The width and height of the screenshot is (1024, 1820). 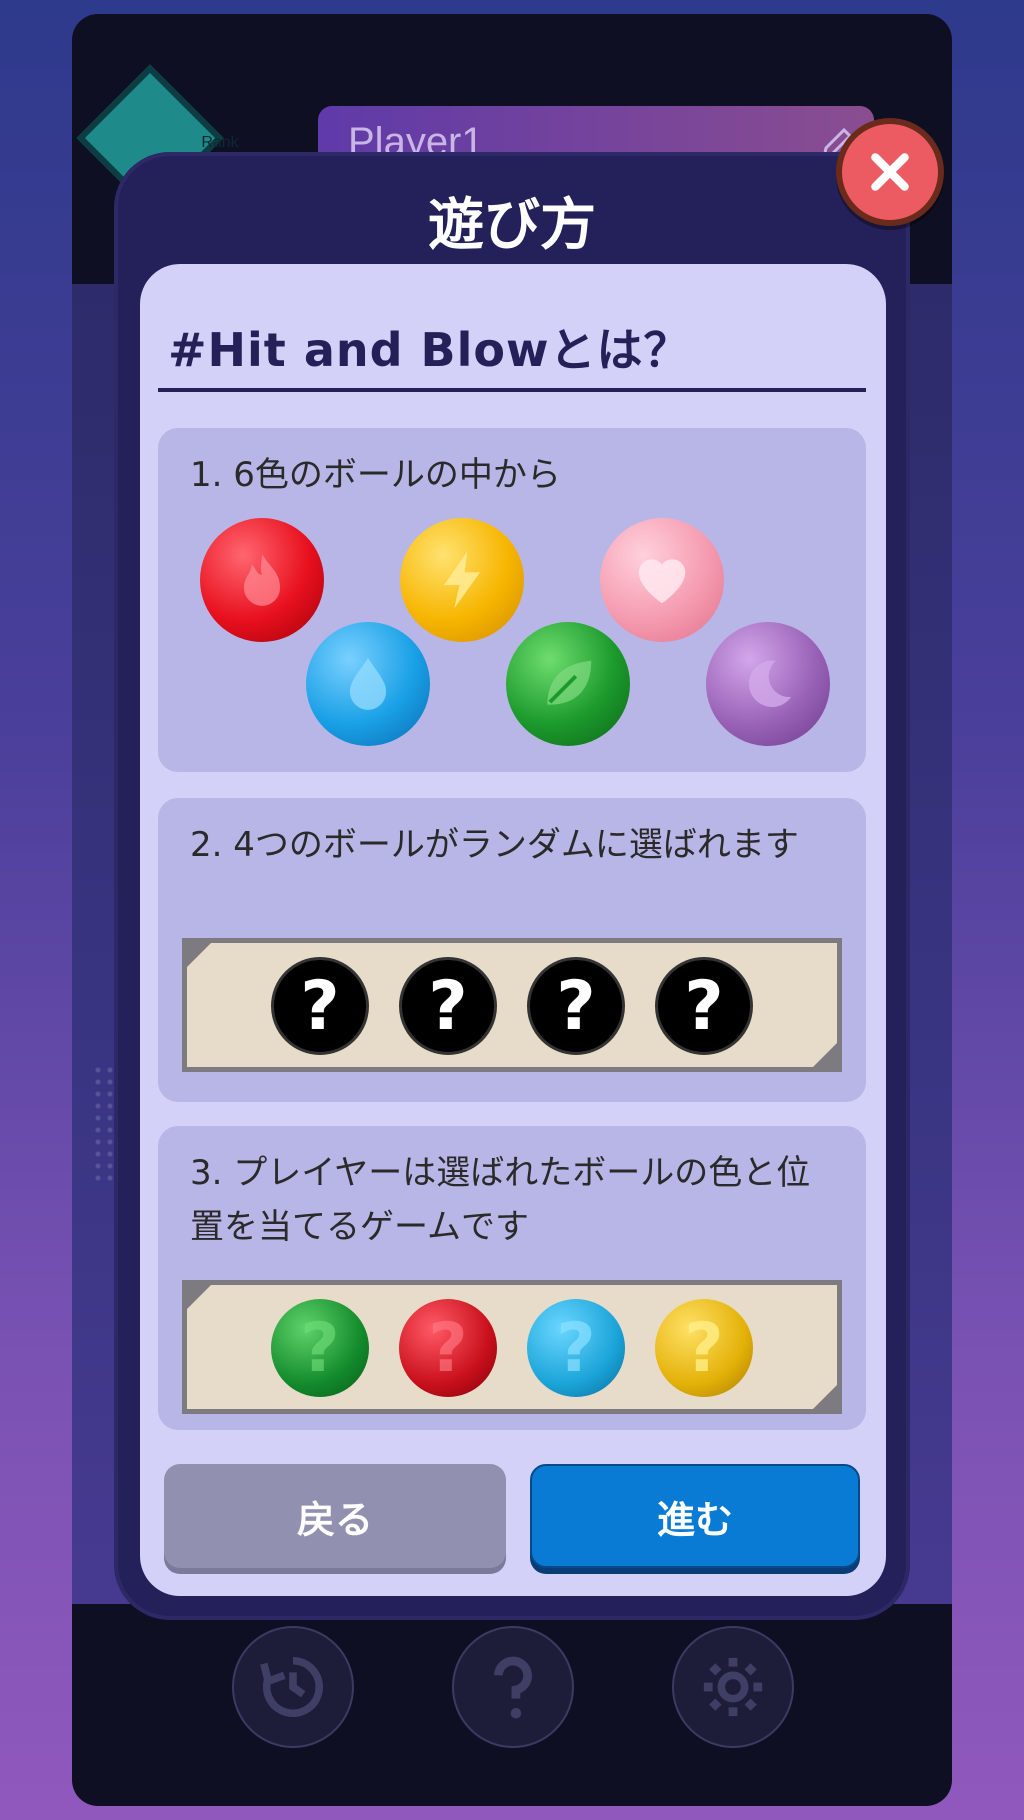 I want to click on step-text-2: 2. 4つのボールがランダムに選ばれます, so click(x=494, y=845).